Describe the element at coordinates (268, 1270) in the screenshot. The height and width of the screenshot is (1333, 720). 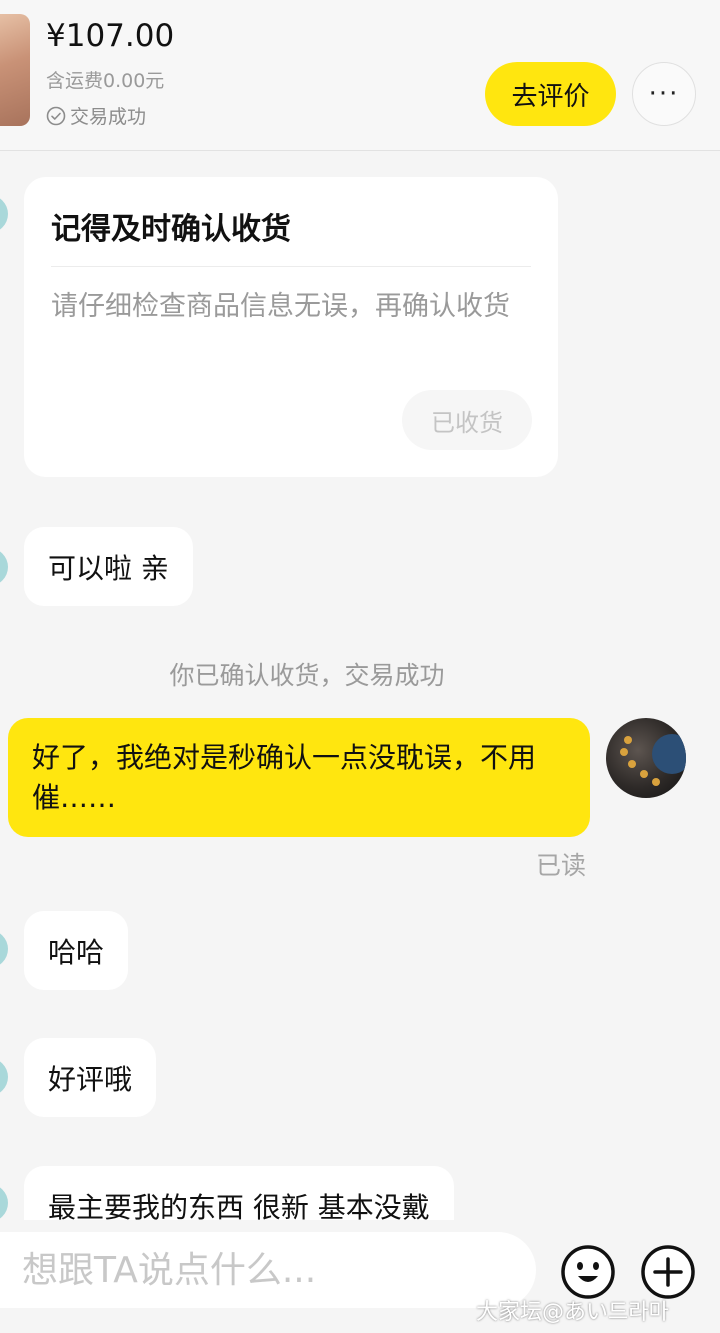
I see `message-input` at that location.